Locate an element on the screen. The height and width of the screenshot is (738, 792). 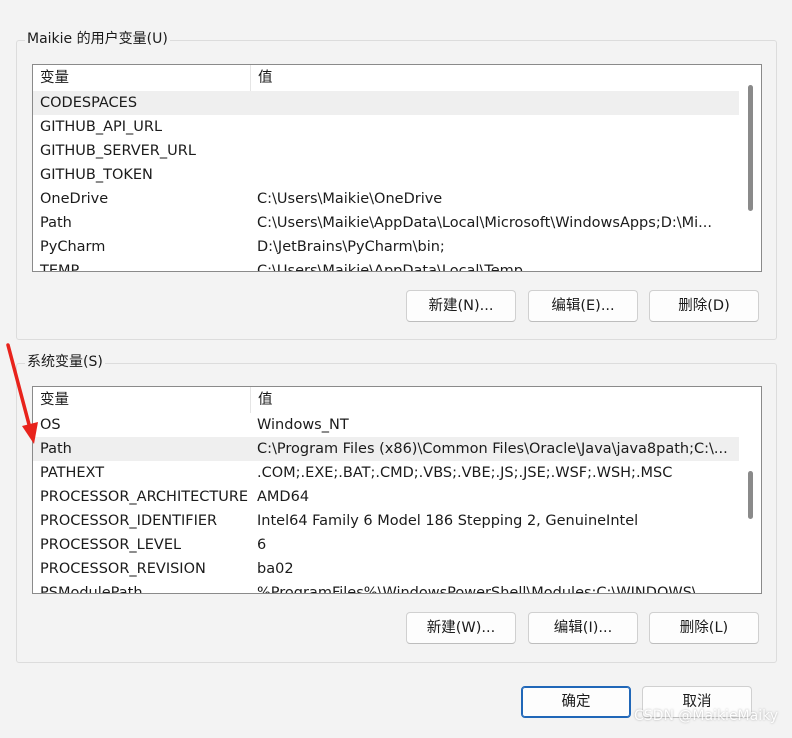
variable-value: AMD64 is located at coordinates (283, 497).